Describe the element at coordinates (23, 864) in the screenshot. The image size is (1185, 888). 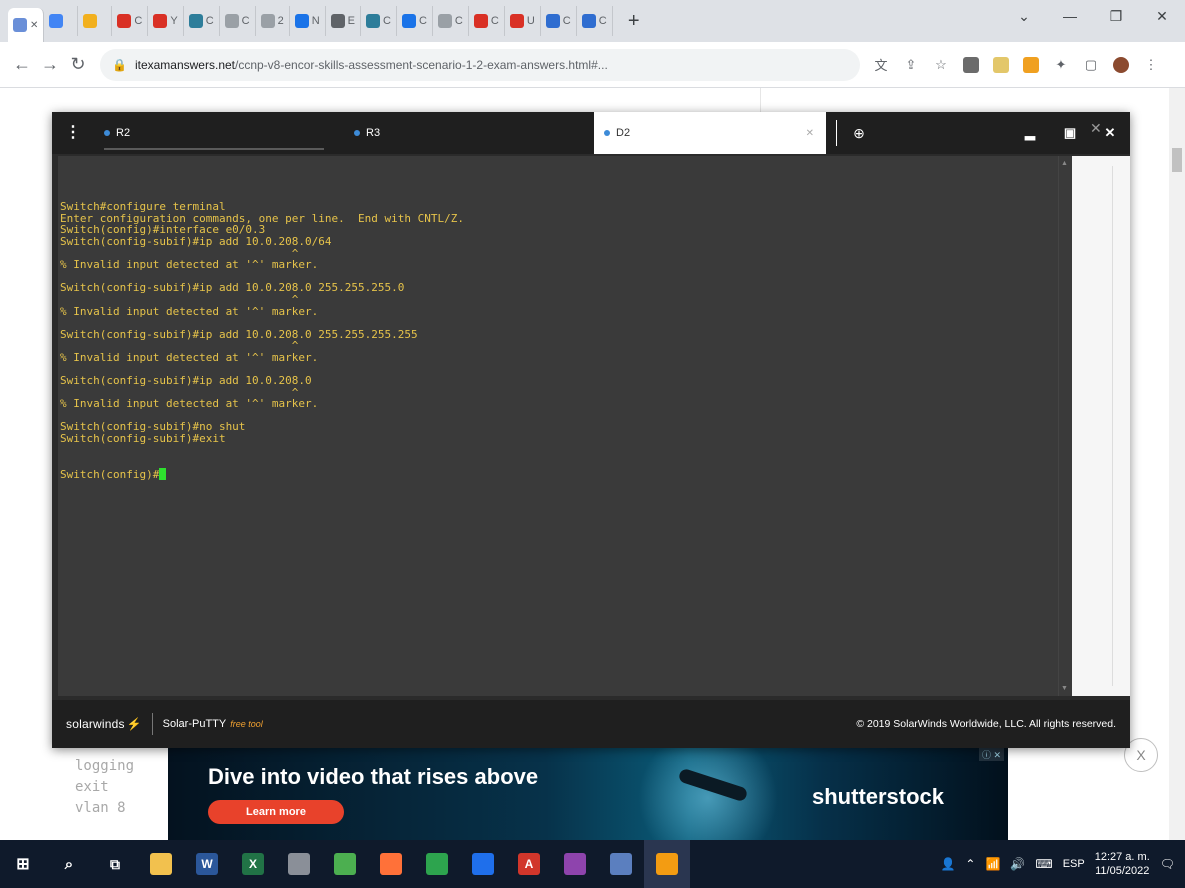
I see `start-button: ⊞` at that location.